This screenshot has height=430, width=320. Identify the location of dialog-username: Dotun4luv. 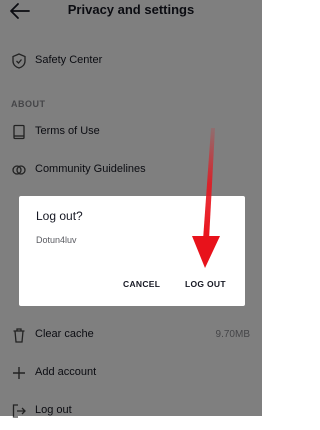
(56, 240).